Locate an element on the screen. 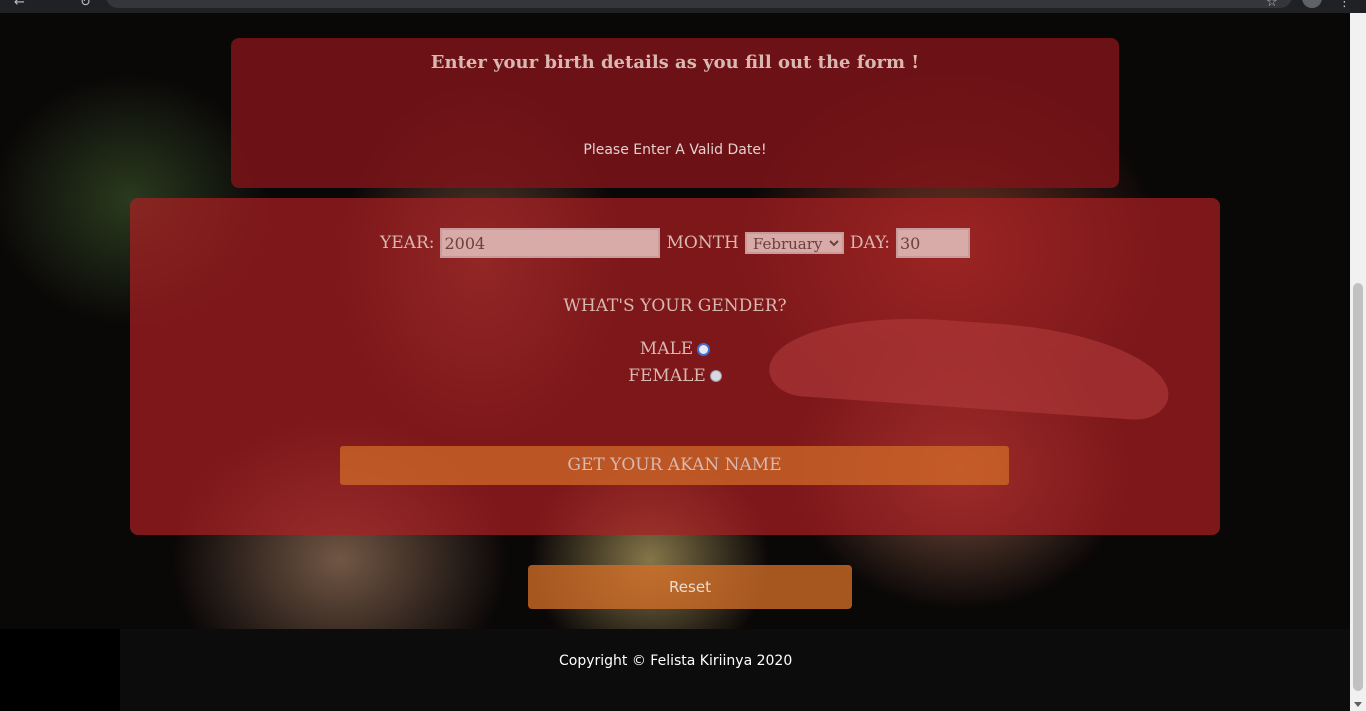  male-option: MALE is located at coordinates (675, 349).